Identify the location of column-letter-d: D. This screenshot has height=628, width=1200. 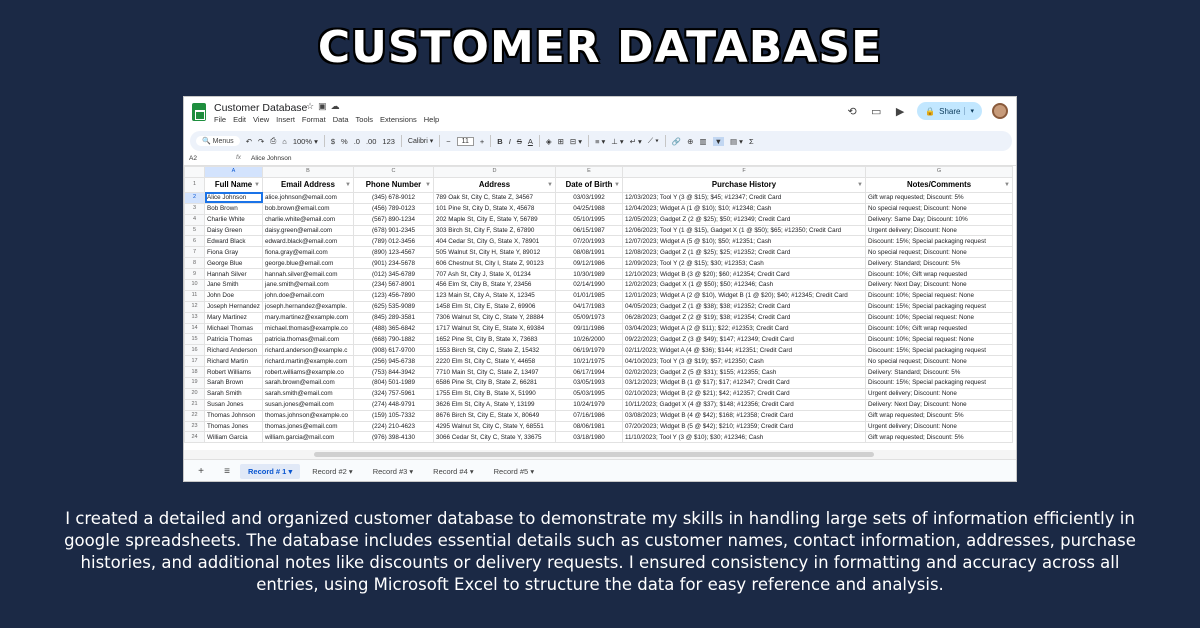
(494, 172).